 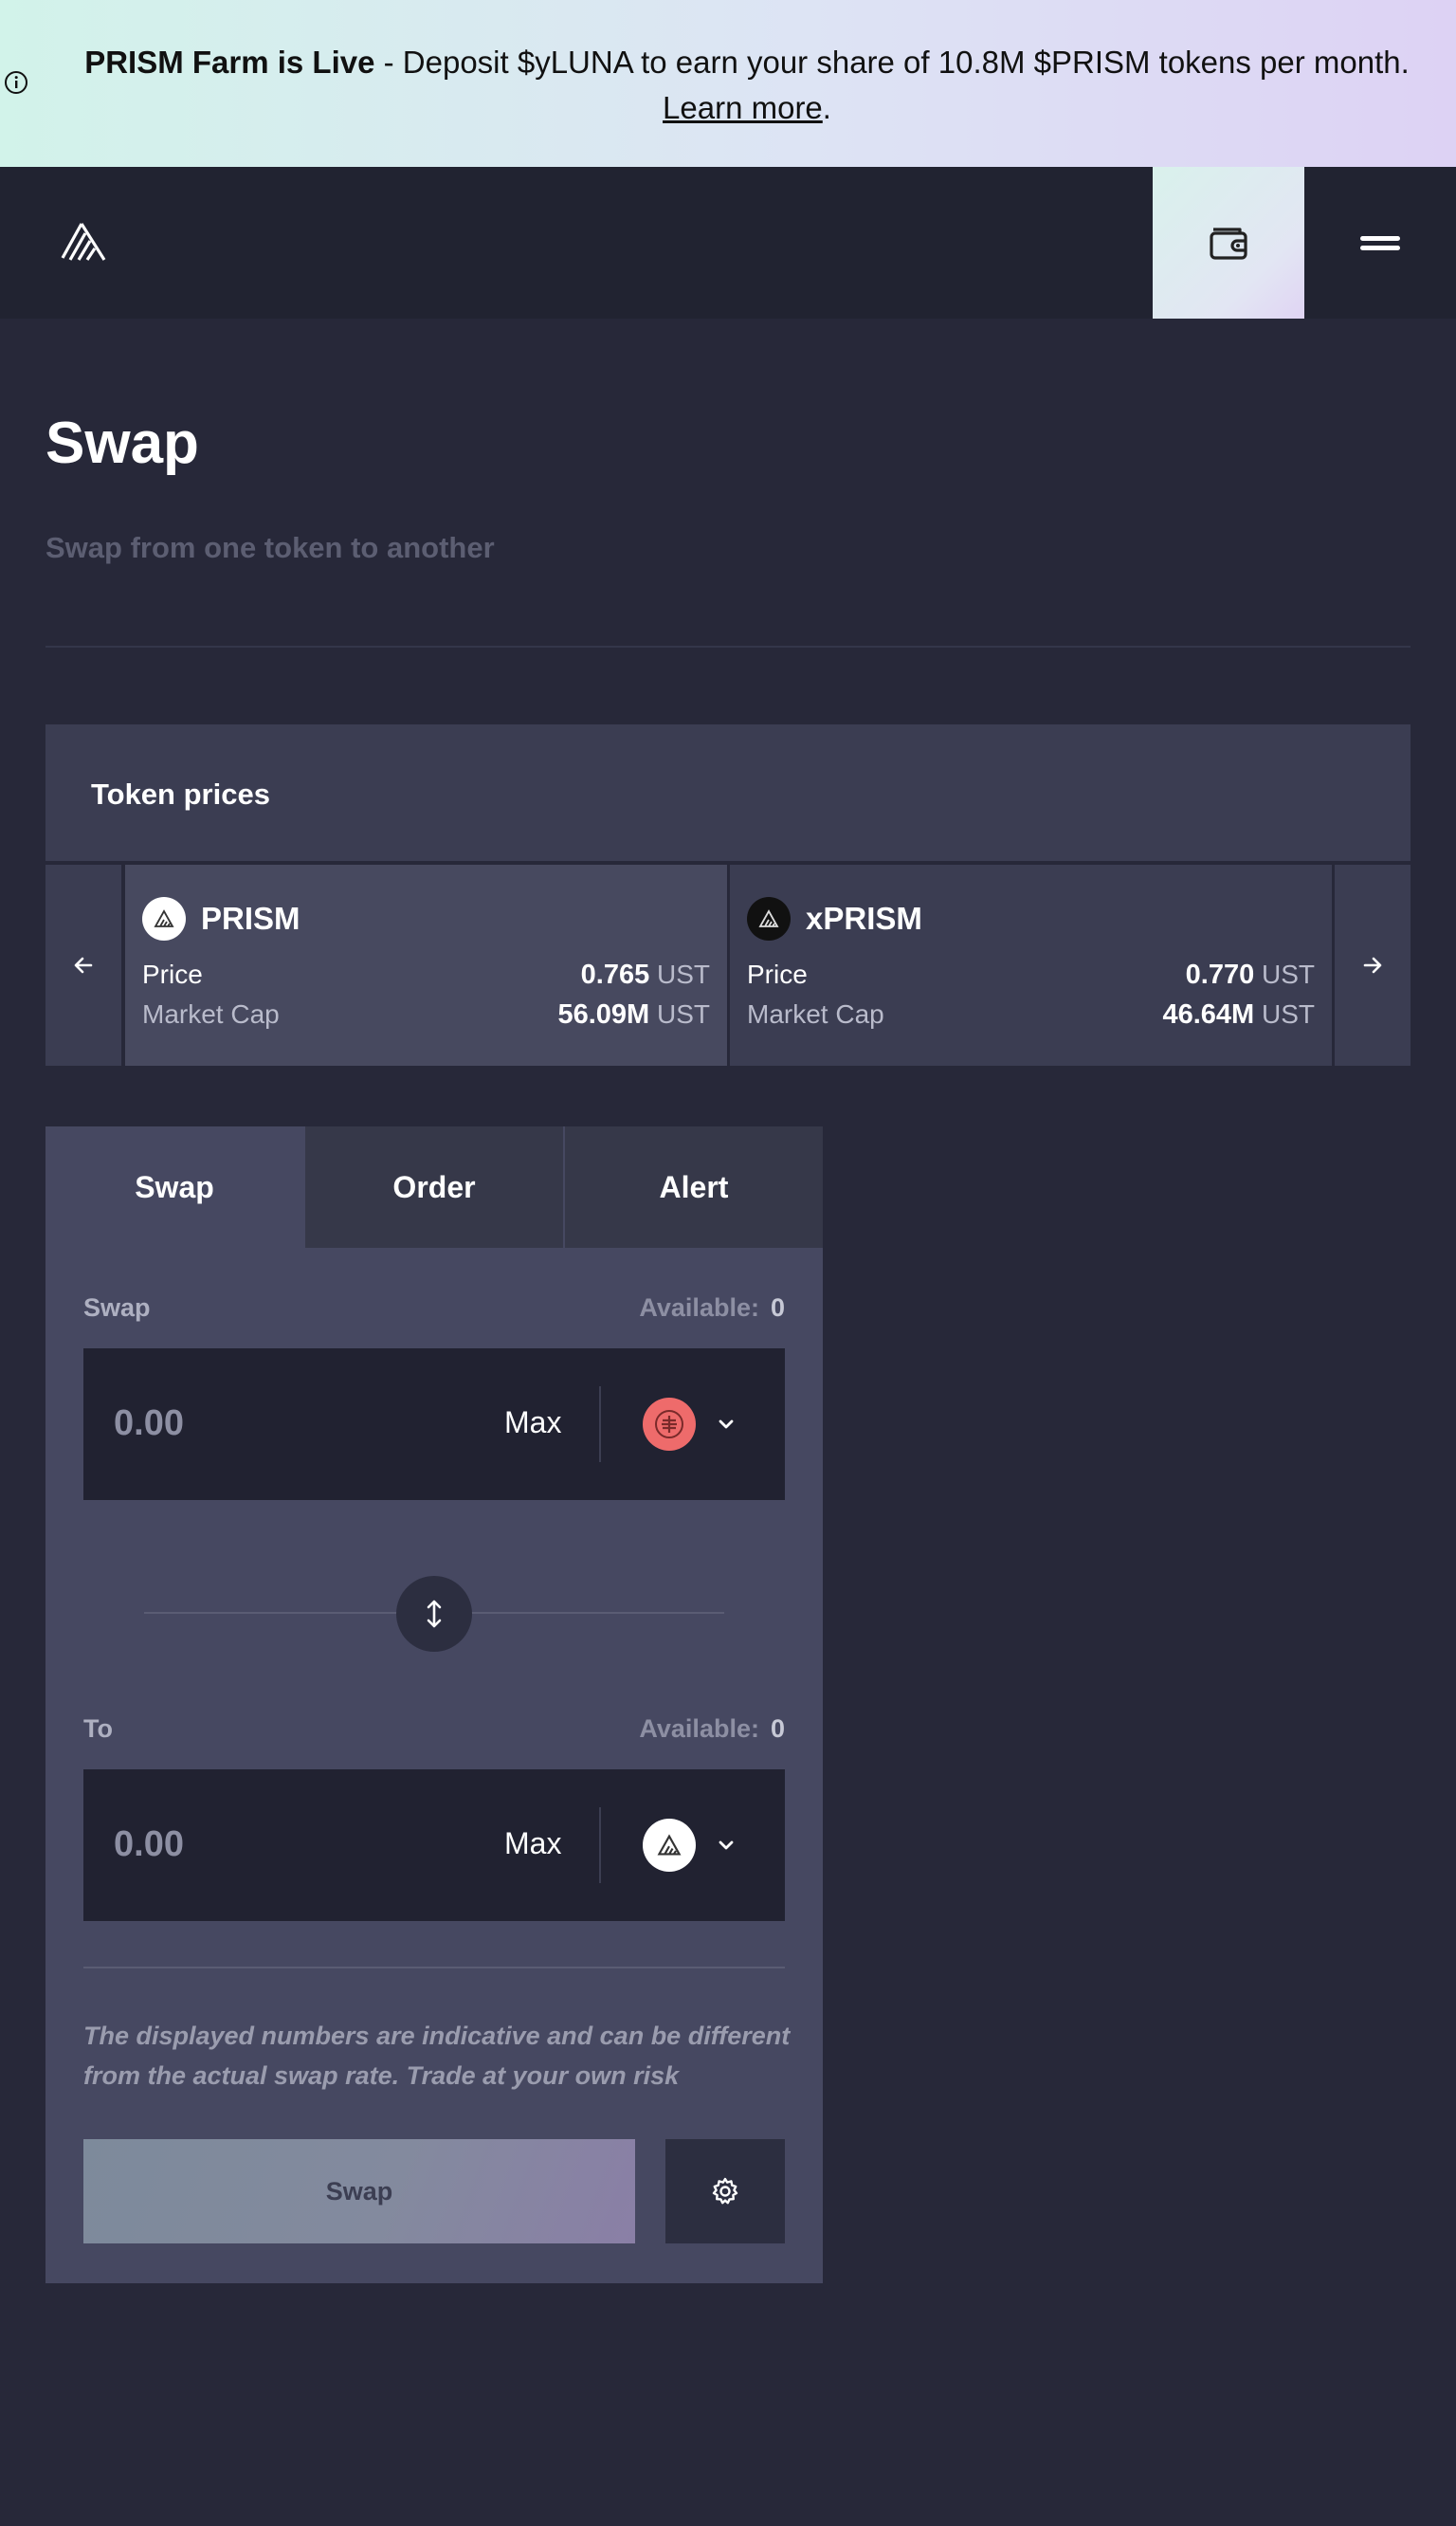 I want to click on to-label: To, so click(x=98, y=1728).